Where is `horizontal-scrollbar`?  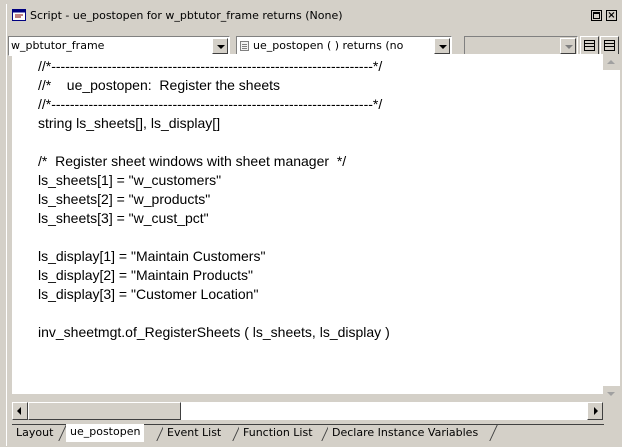
horizontal-scrollbar is located at coordinates (307, 411).